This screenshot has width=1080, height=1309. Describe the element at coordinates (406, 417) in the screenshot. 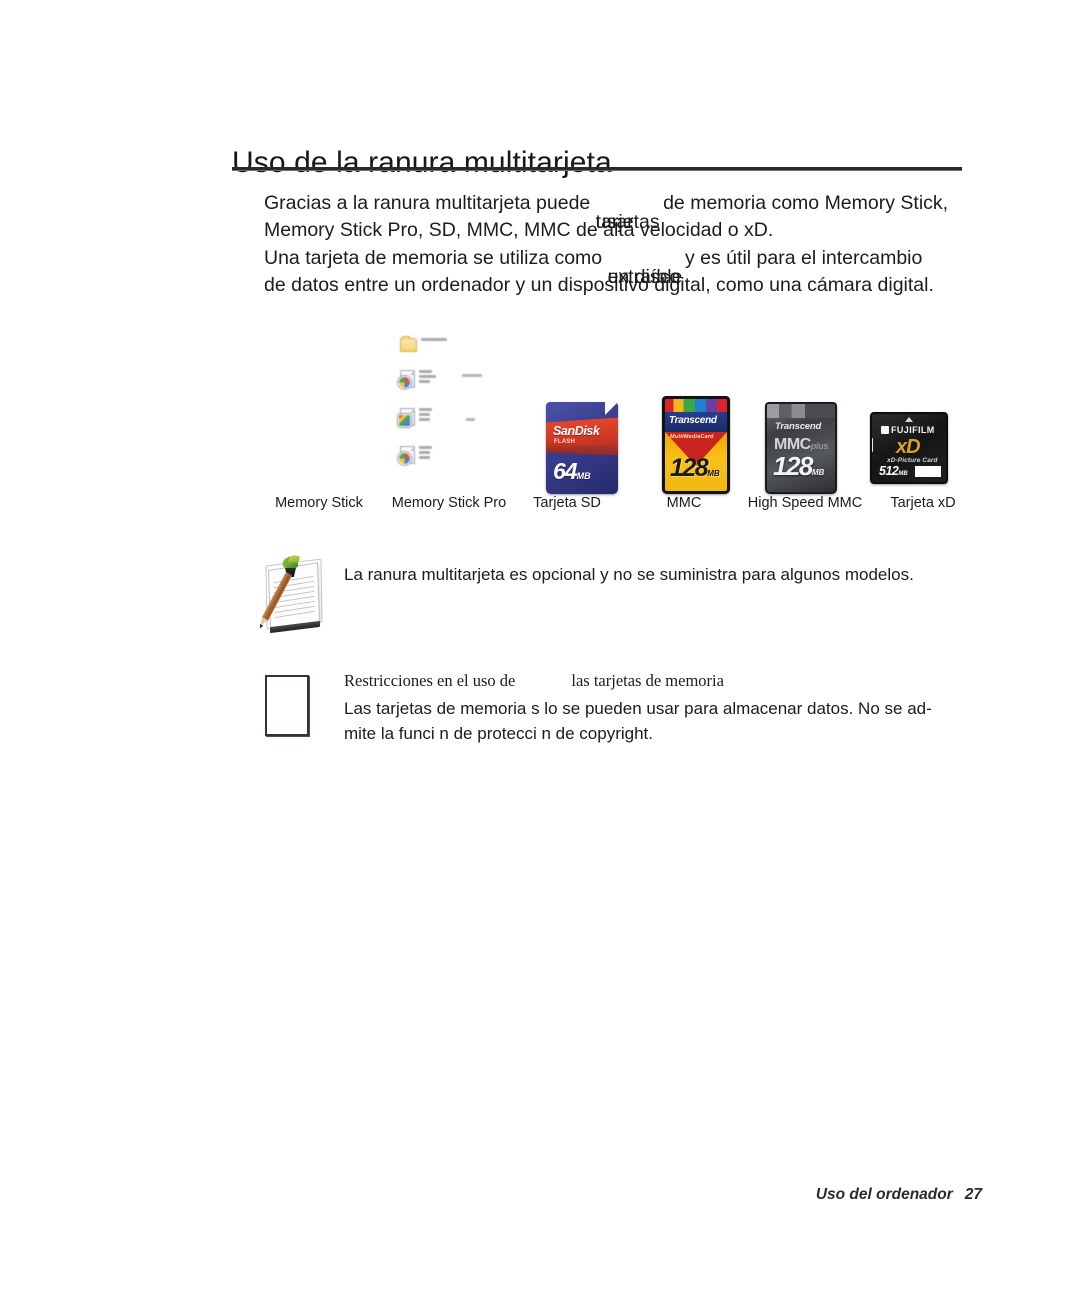

I see `image-file-icon` at that location.